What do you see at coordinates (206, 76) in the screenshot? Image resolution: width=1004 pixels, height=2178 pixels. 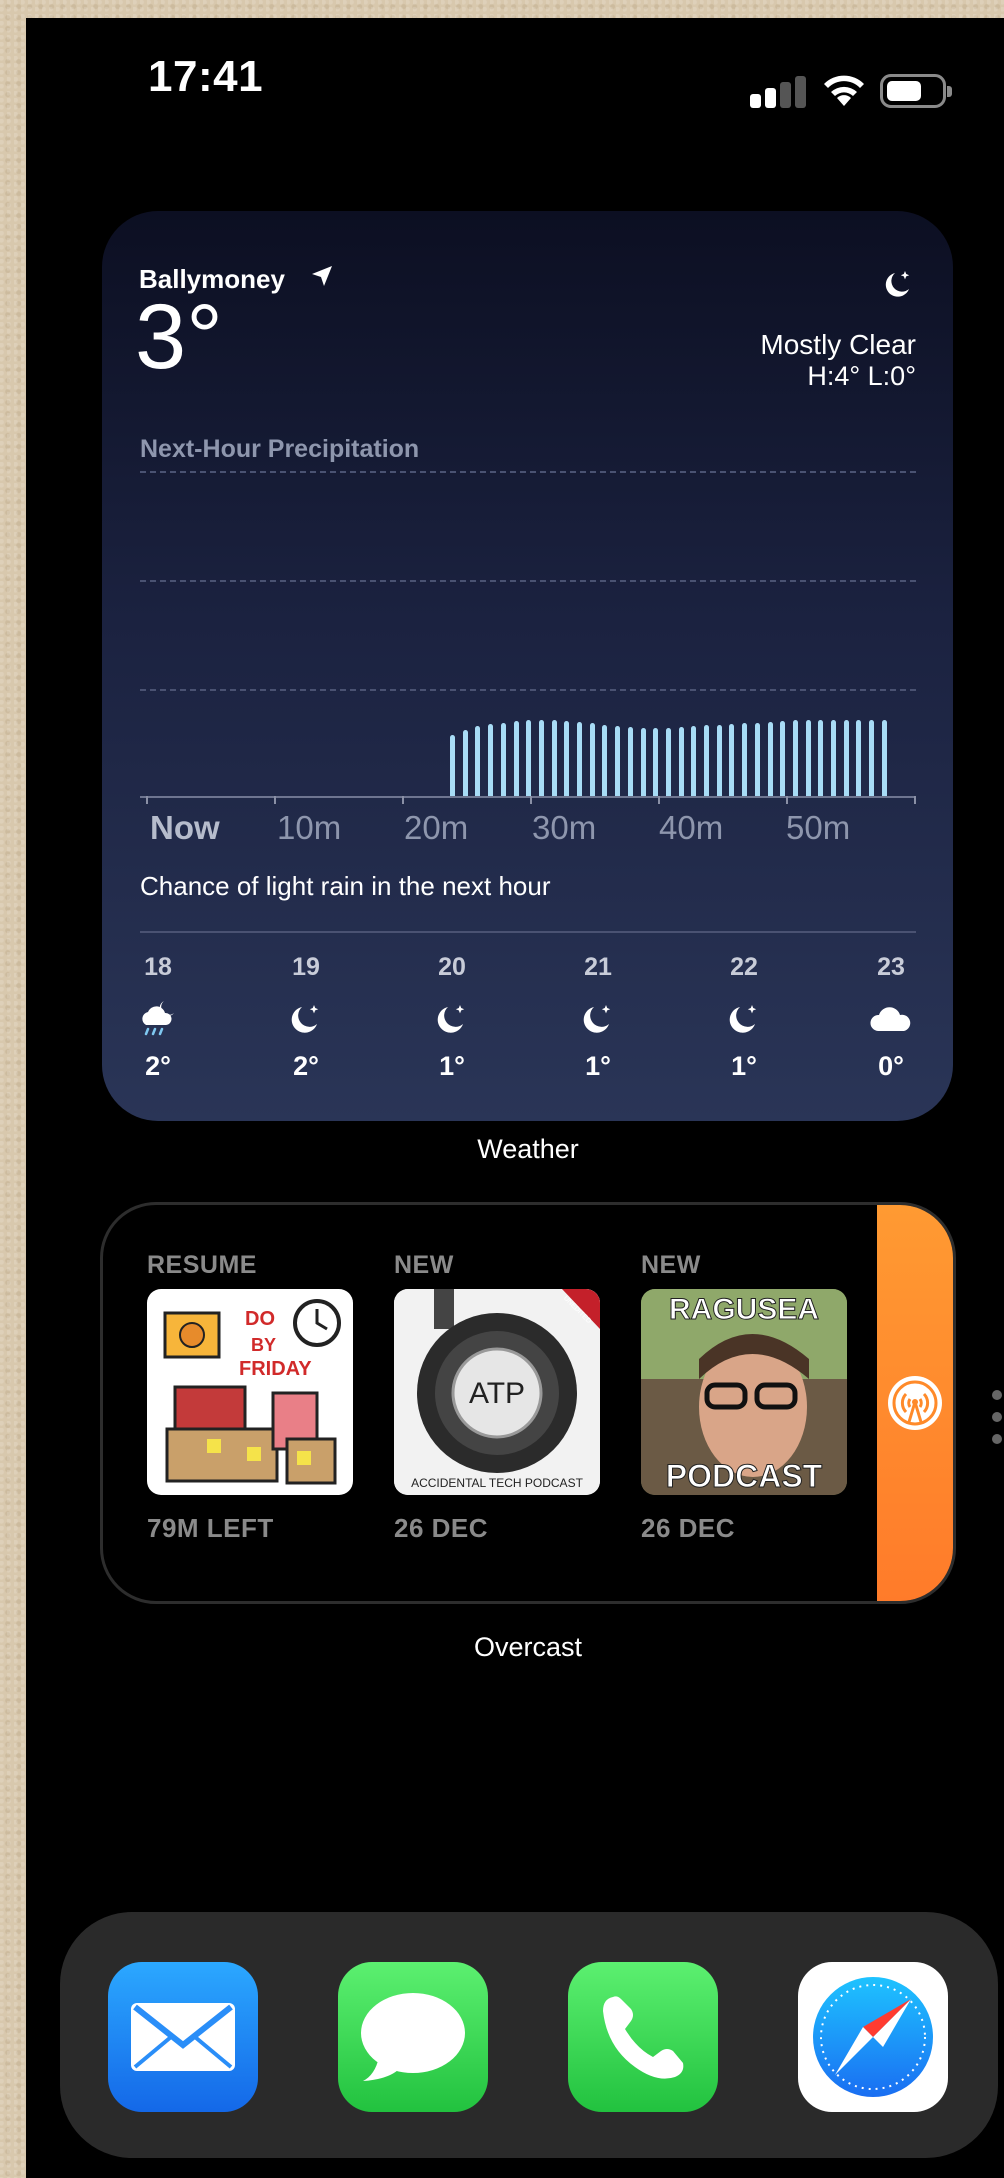 I see `status-time: 17:41` at bounding box center [206, 76].